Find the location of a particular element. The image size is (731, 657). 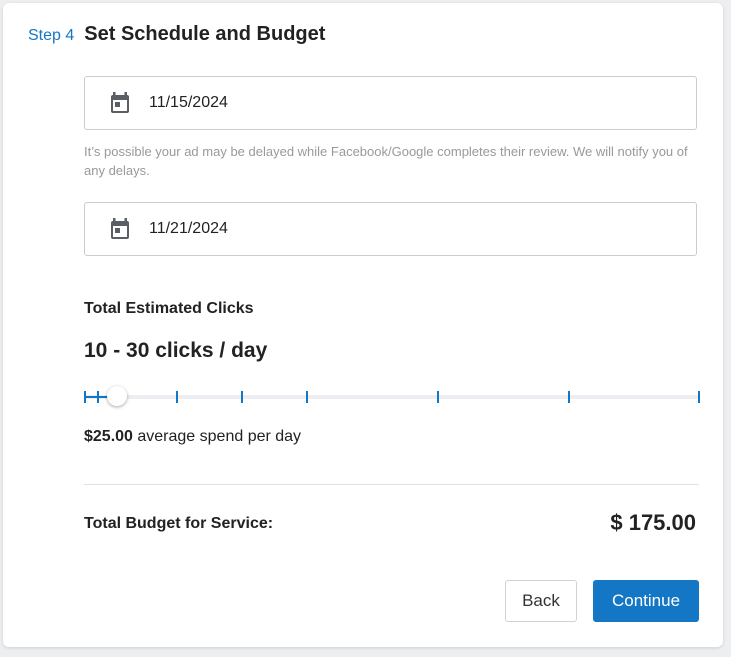

step-title: Set Schedule and Budget is located at coordinates (205, 34).